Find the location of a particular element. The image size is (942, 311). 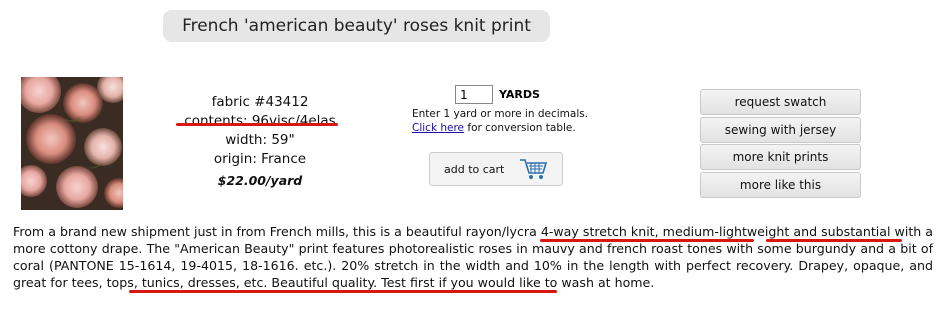

more-like-this-button: more like this is located at coordinates (780, 184).